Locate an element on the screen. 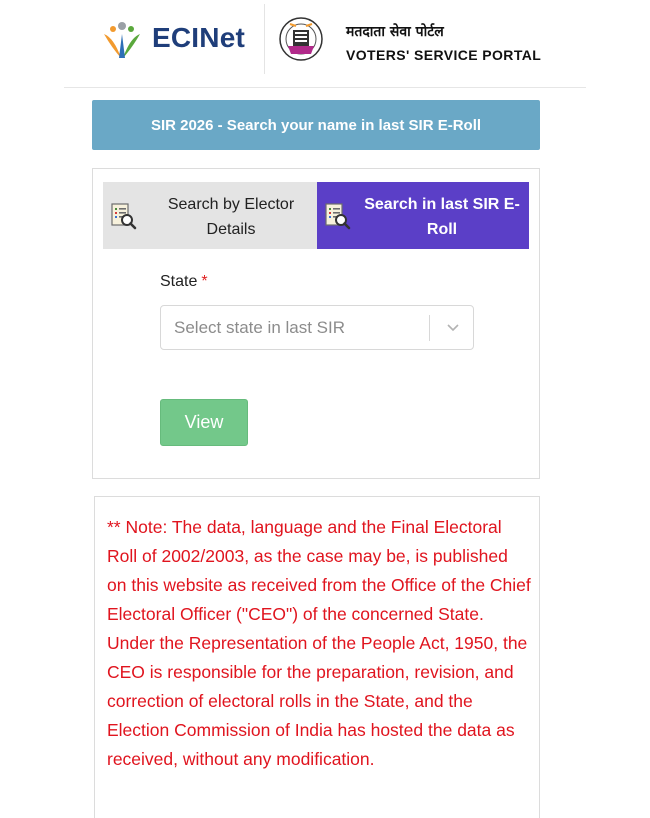 Image resolution: width=650 pixels, height=818 pixels. state-select: Select state in last SIR is located at coordinates (317, 327).